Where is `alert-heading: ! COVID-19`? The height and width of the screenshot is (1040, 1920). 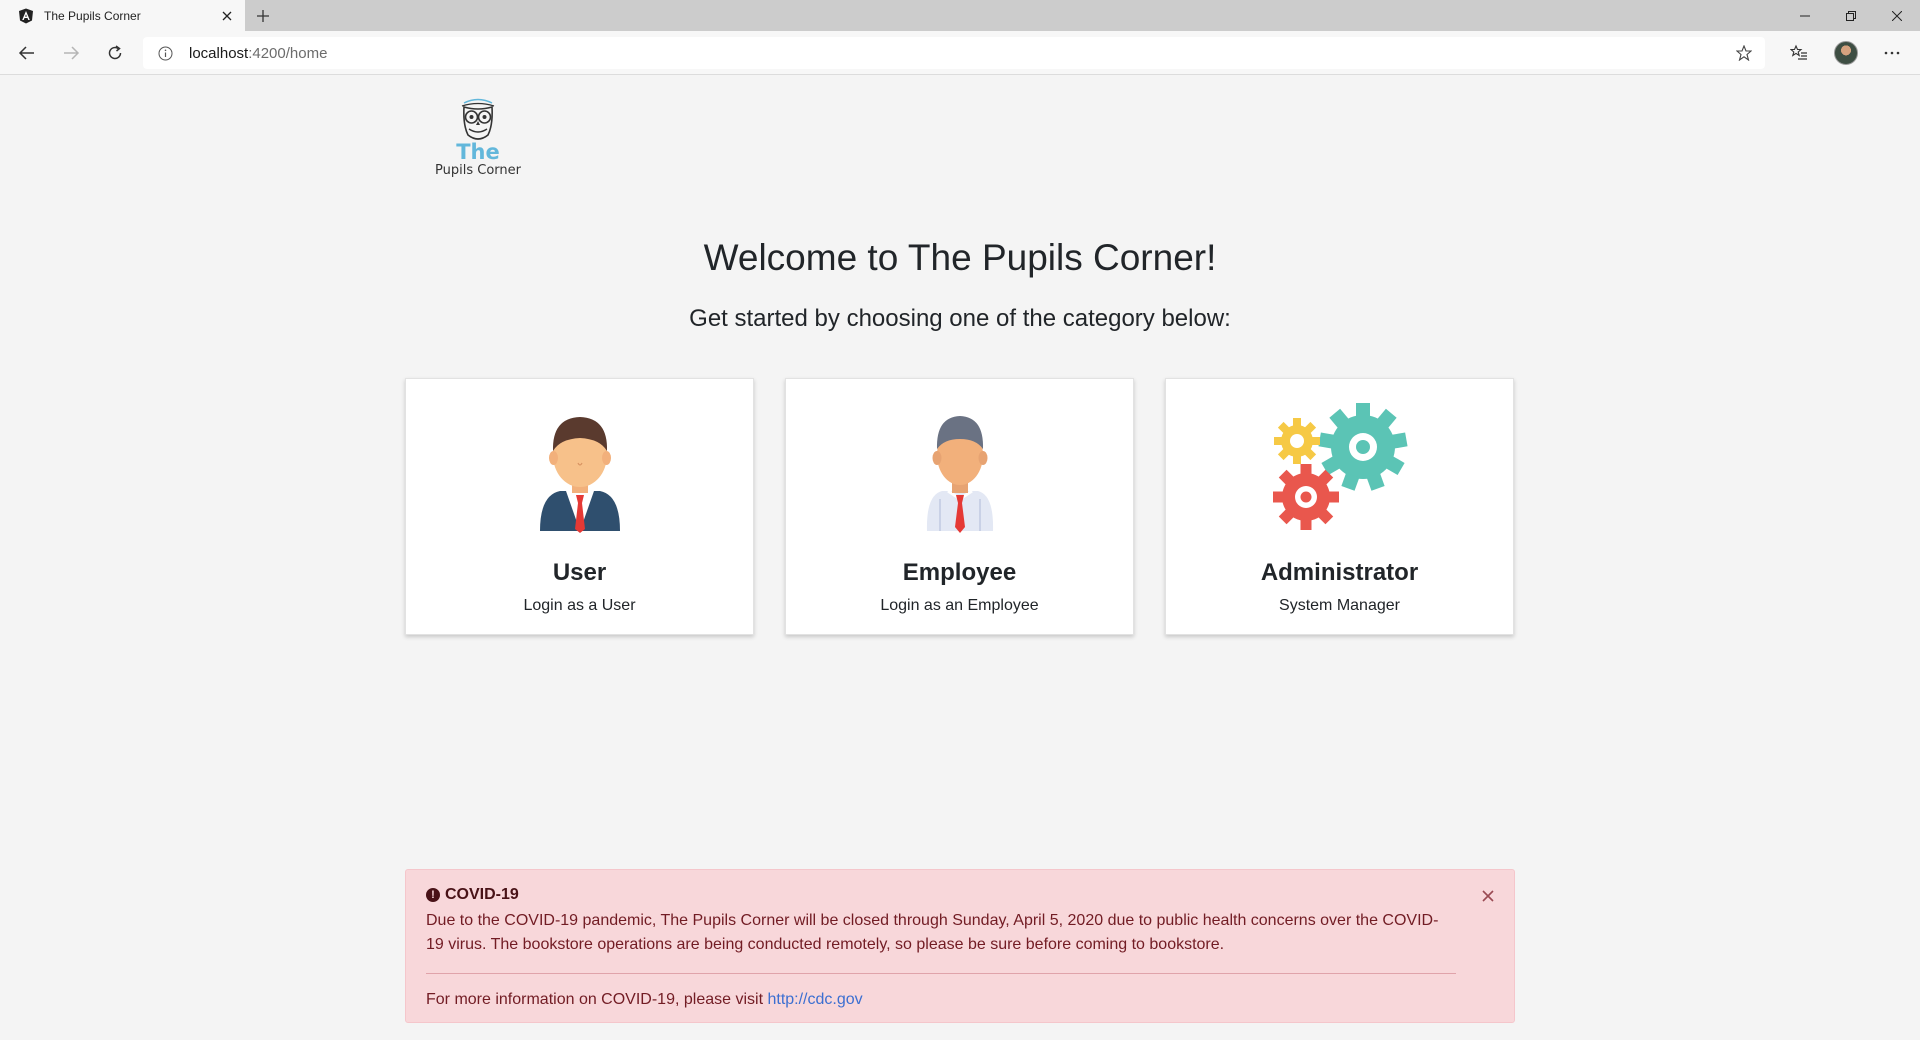 alert-heading: ! COVID-19 is located at coordinates (960, 895).